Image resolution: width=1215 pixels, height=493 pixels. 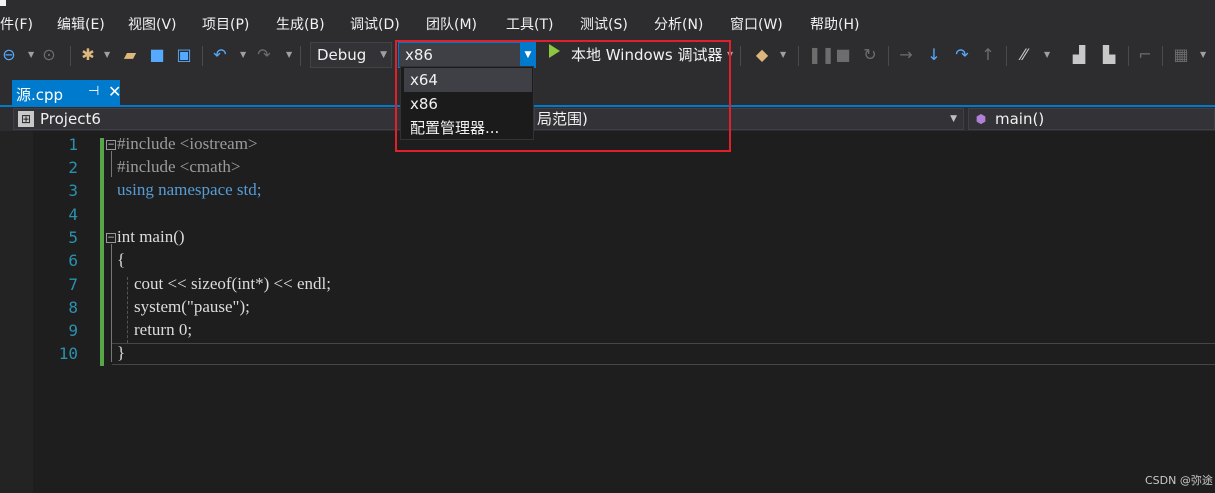 I want to click on new-project-icon: ✱, so click(x=88, y=55).